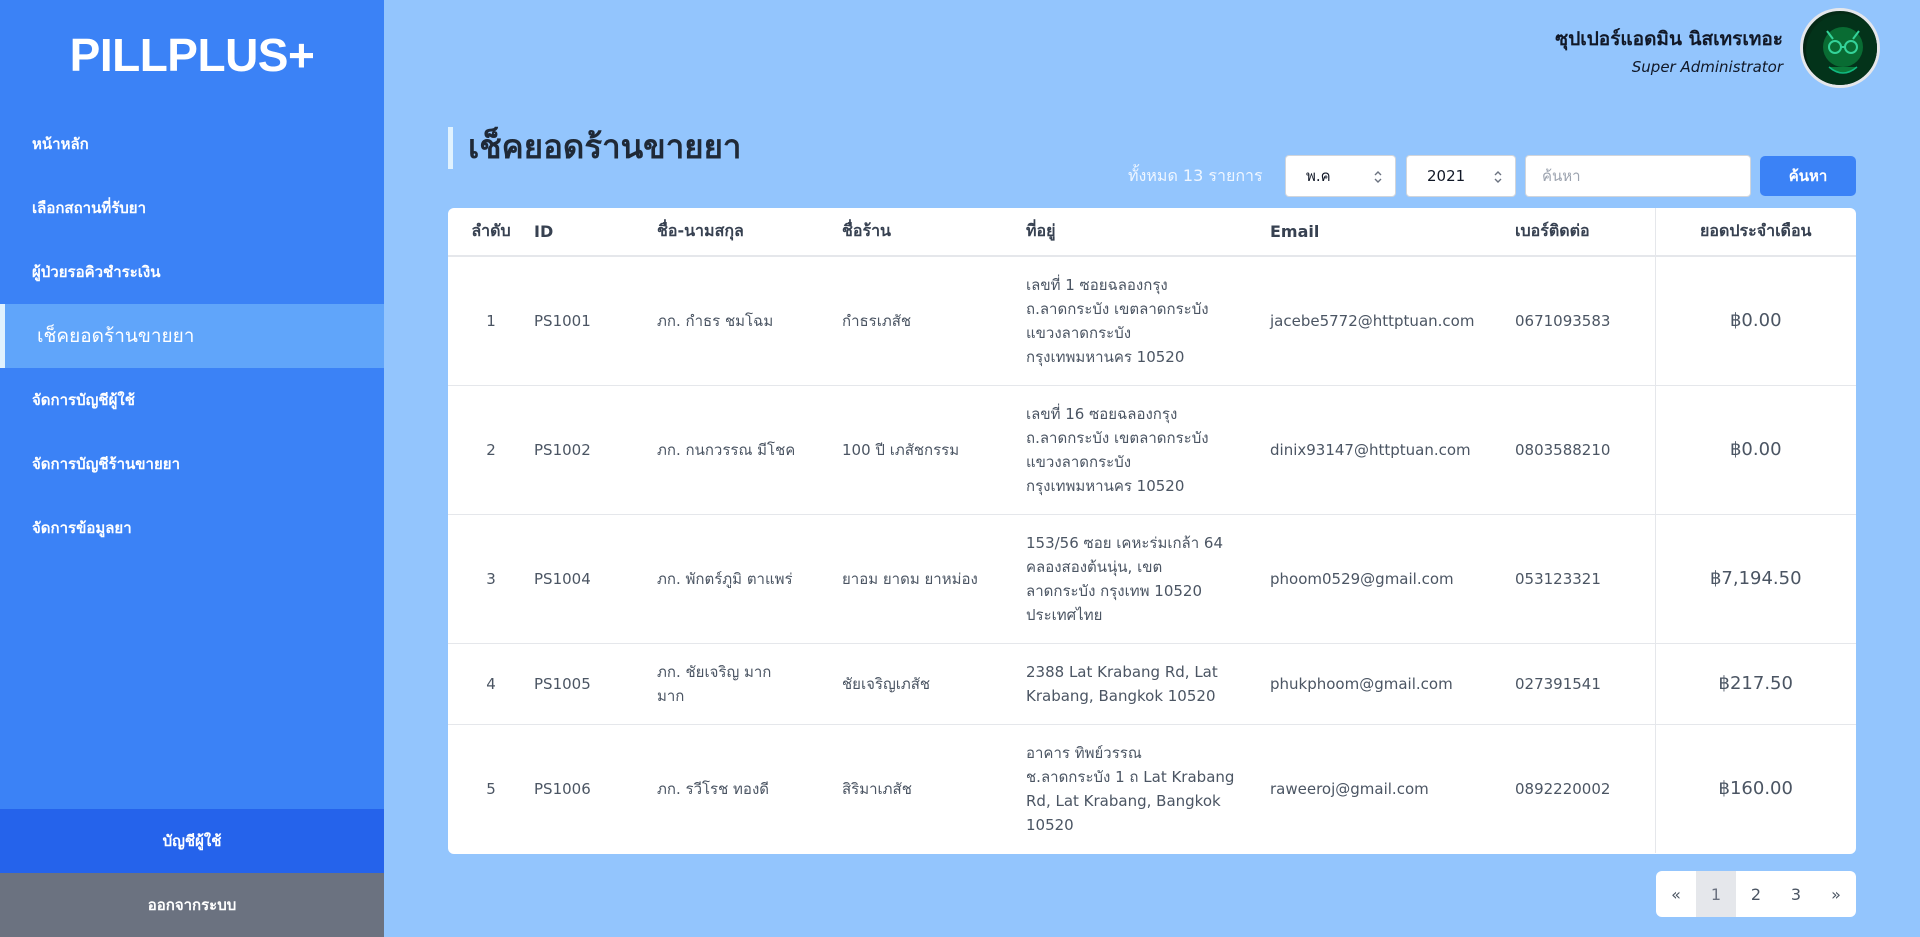 The width and height of the screenshot is (1920, 937). What do you see at coordinates (749, 450) in the screenshot?
I see `cell-name: ภก. กนกวรรณ มีโชค` at bounding box center [749, 450].